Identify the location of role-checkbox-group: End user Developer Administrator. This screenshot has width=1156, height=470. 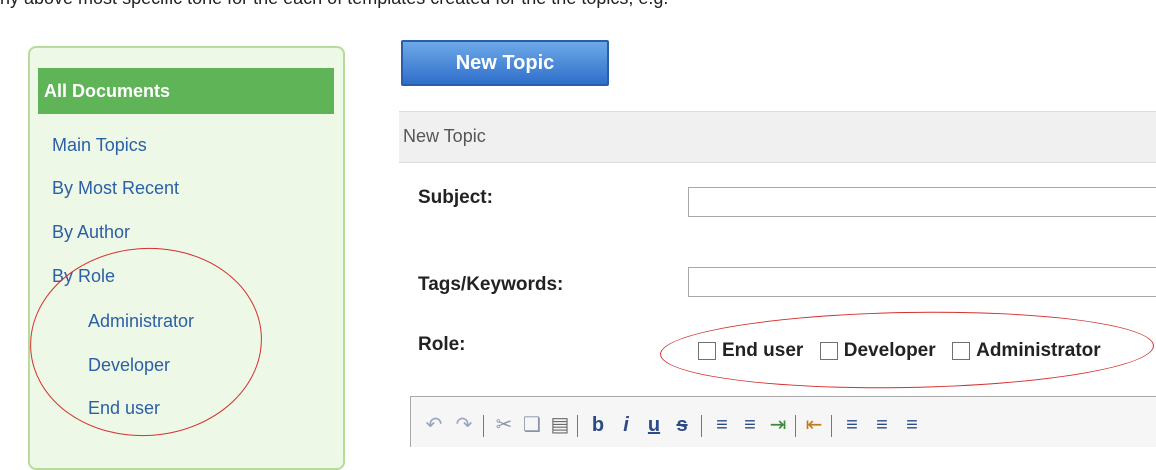
(905, 353).